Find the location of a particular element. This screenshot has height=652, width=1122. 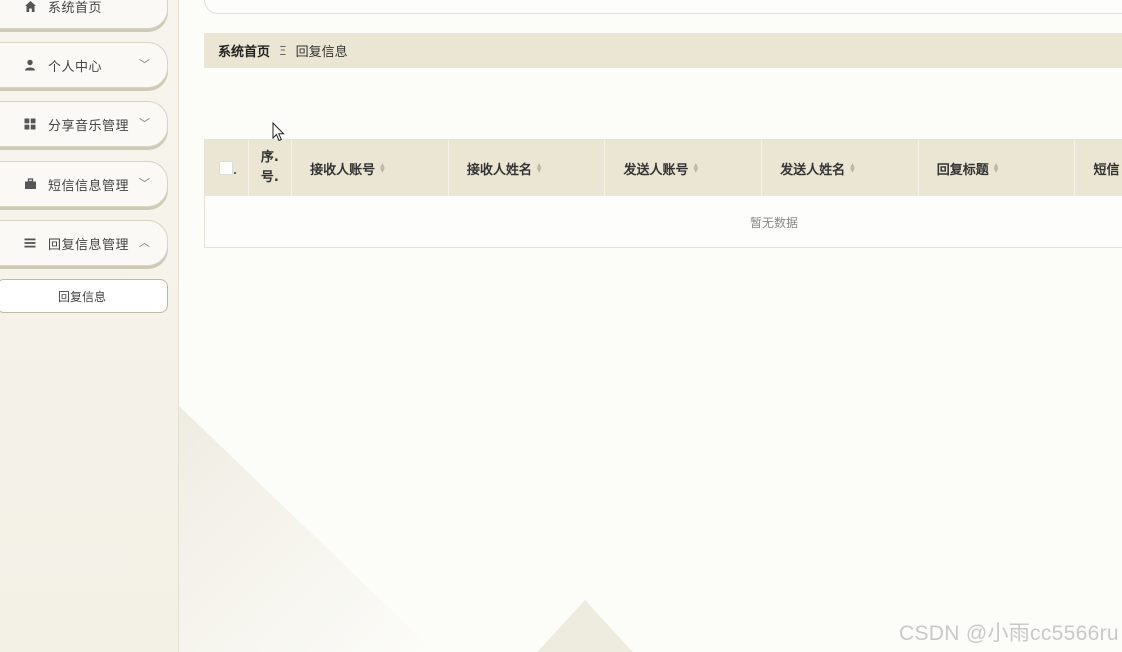

column-header-sms: 短信 is located at coordinates (1098, 168).